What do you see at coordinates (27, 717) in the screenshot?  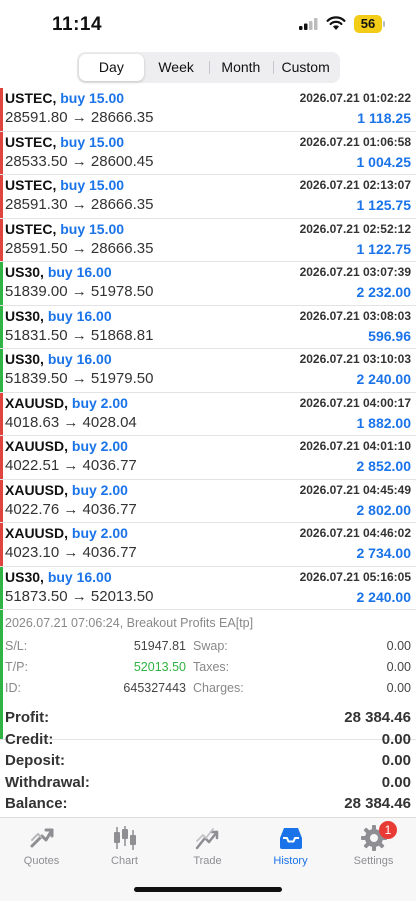 I see `summary-label: Profit:` at bounding box center [27, 717].